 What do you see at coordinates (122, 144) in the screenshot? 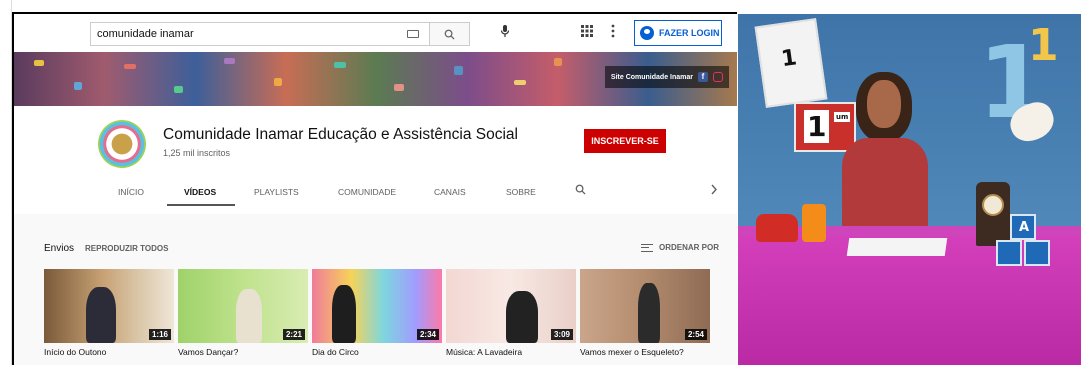
I see `channel-avatar` at bounding box center [122, 144].